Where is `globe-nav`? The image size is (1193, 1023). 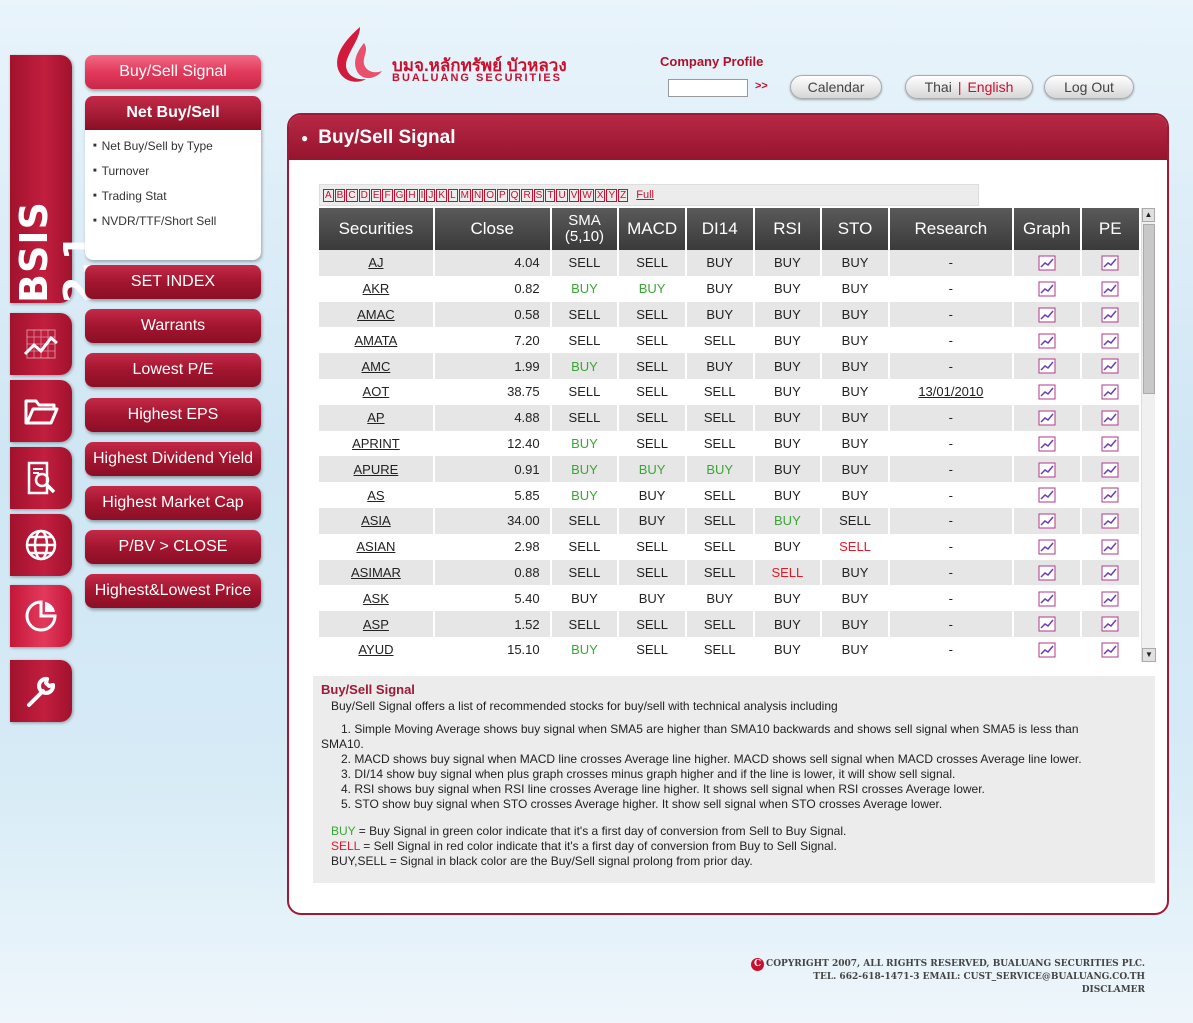
globe-nav is located at coordinates (41, 545).